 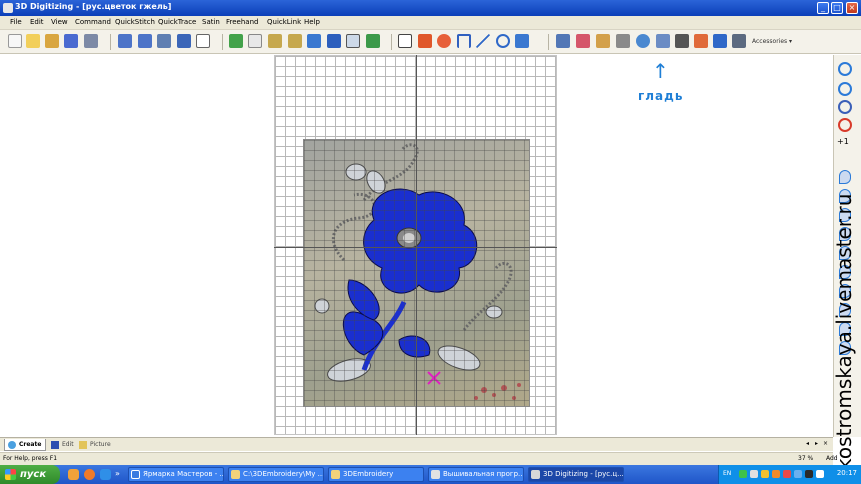 I want to click on delete-icon, so click(x=184, y=41).